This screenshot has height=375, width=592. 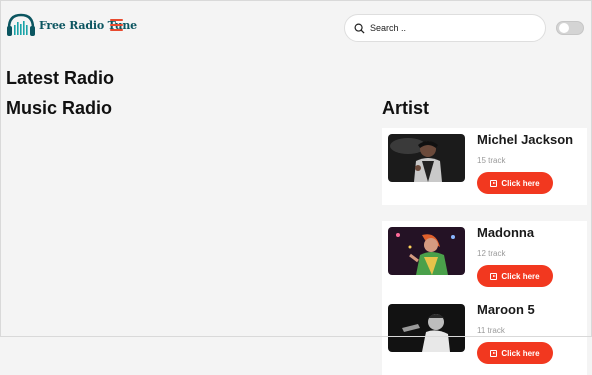 I want to click on latest-radio-heading: Latest Radio, so click(x=60, y=78).